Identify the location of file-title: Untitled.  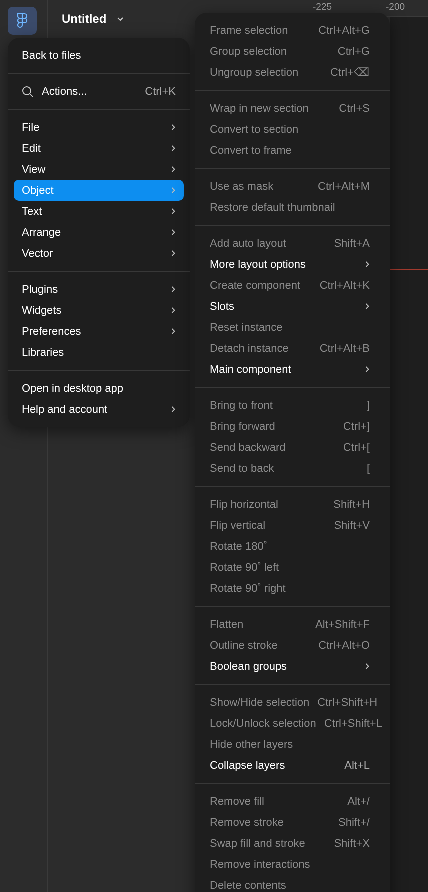
(84, 19).